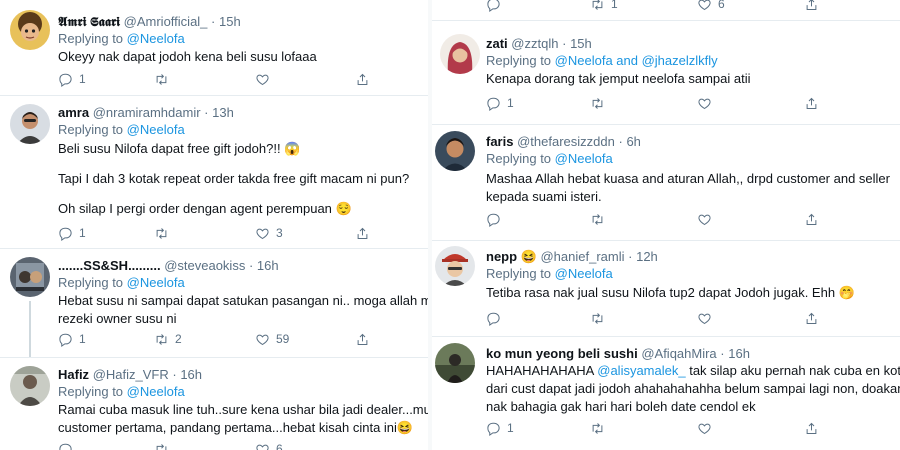 This screenshot has width=900, height=450. What do you see at coordinates (121, 391) in the screenshot?
I see `replying-to: Replying to @Neelofa` at bounding box center [121, 391].